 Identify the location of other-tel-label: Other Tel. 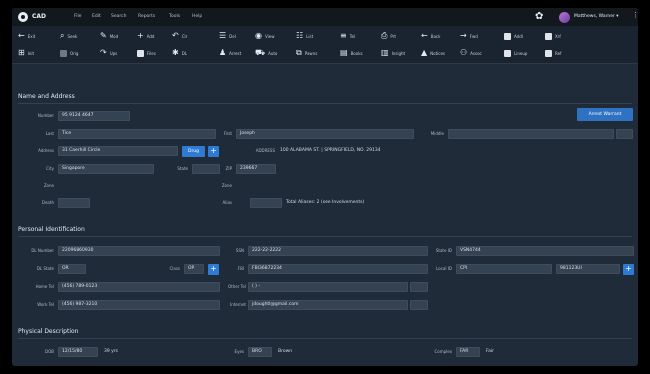
(237, 286).